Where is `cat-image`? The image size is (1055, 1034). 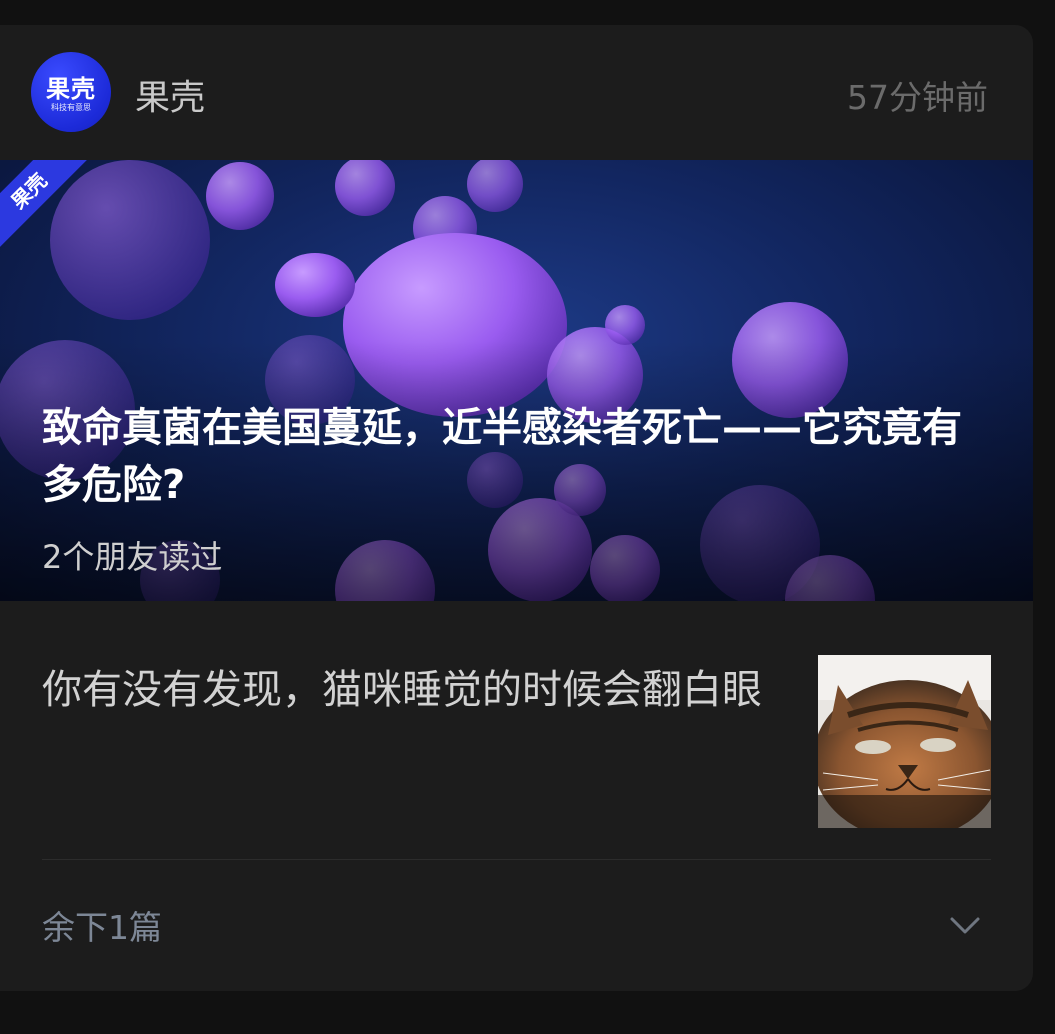
cat-image is located at coordinates (904, 741).